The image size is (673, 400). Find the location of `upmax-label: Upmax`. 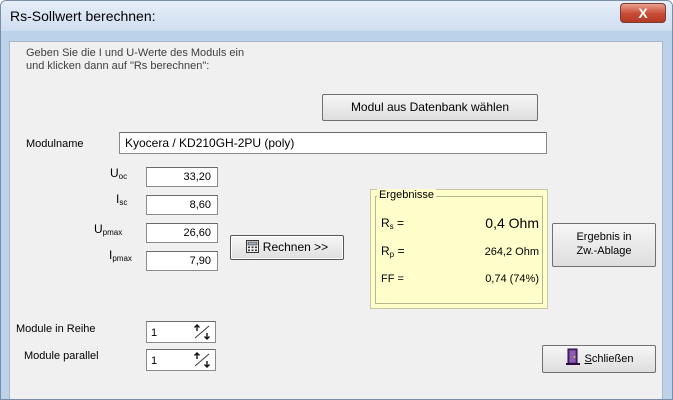

upmax-label: Upmax is located at coordinates (108, 229).